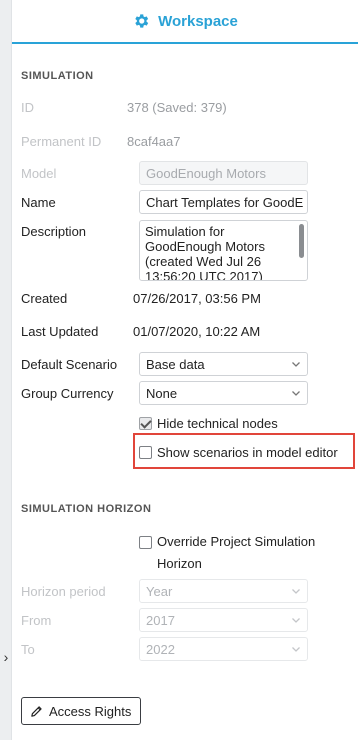  What do you see at coordinates (179, 563) in the screenshot?
I see `override-horizon-label-line2: Horizon` at bounding box center [179, 563].